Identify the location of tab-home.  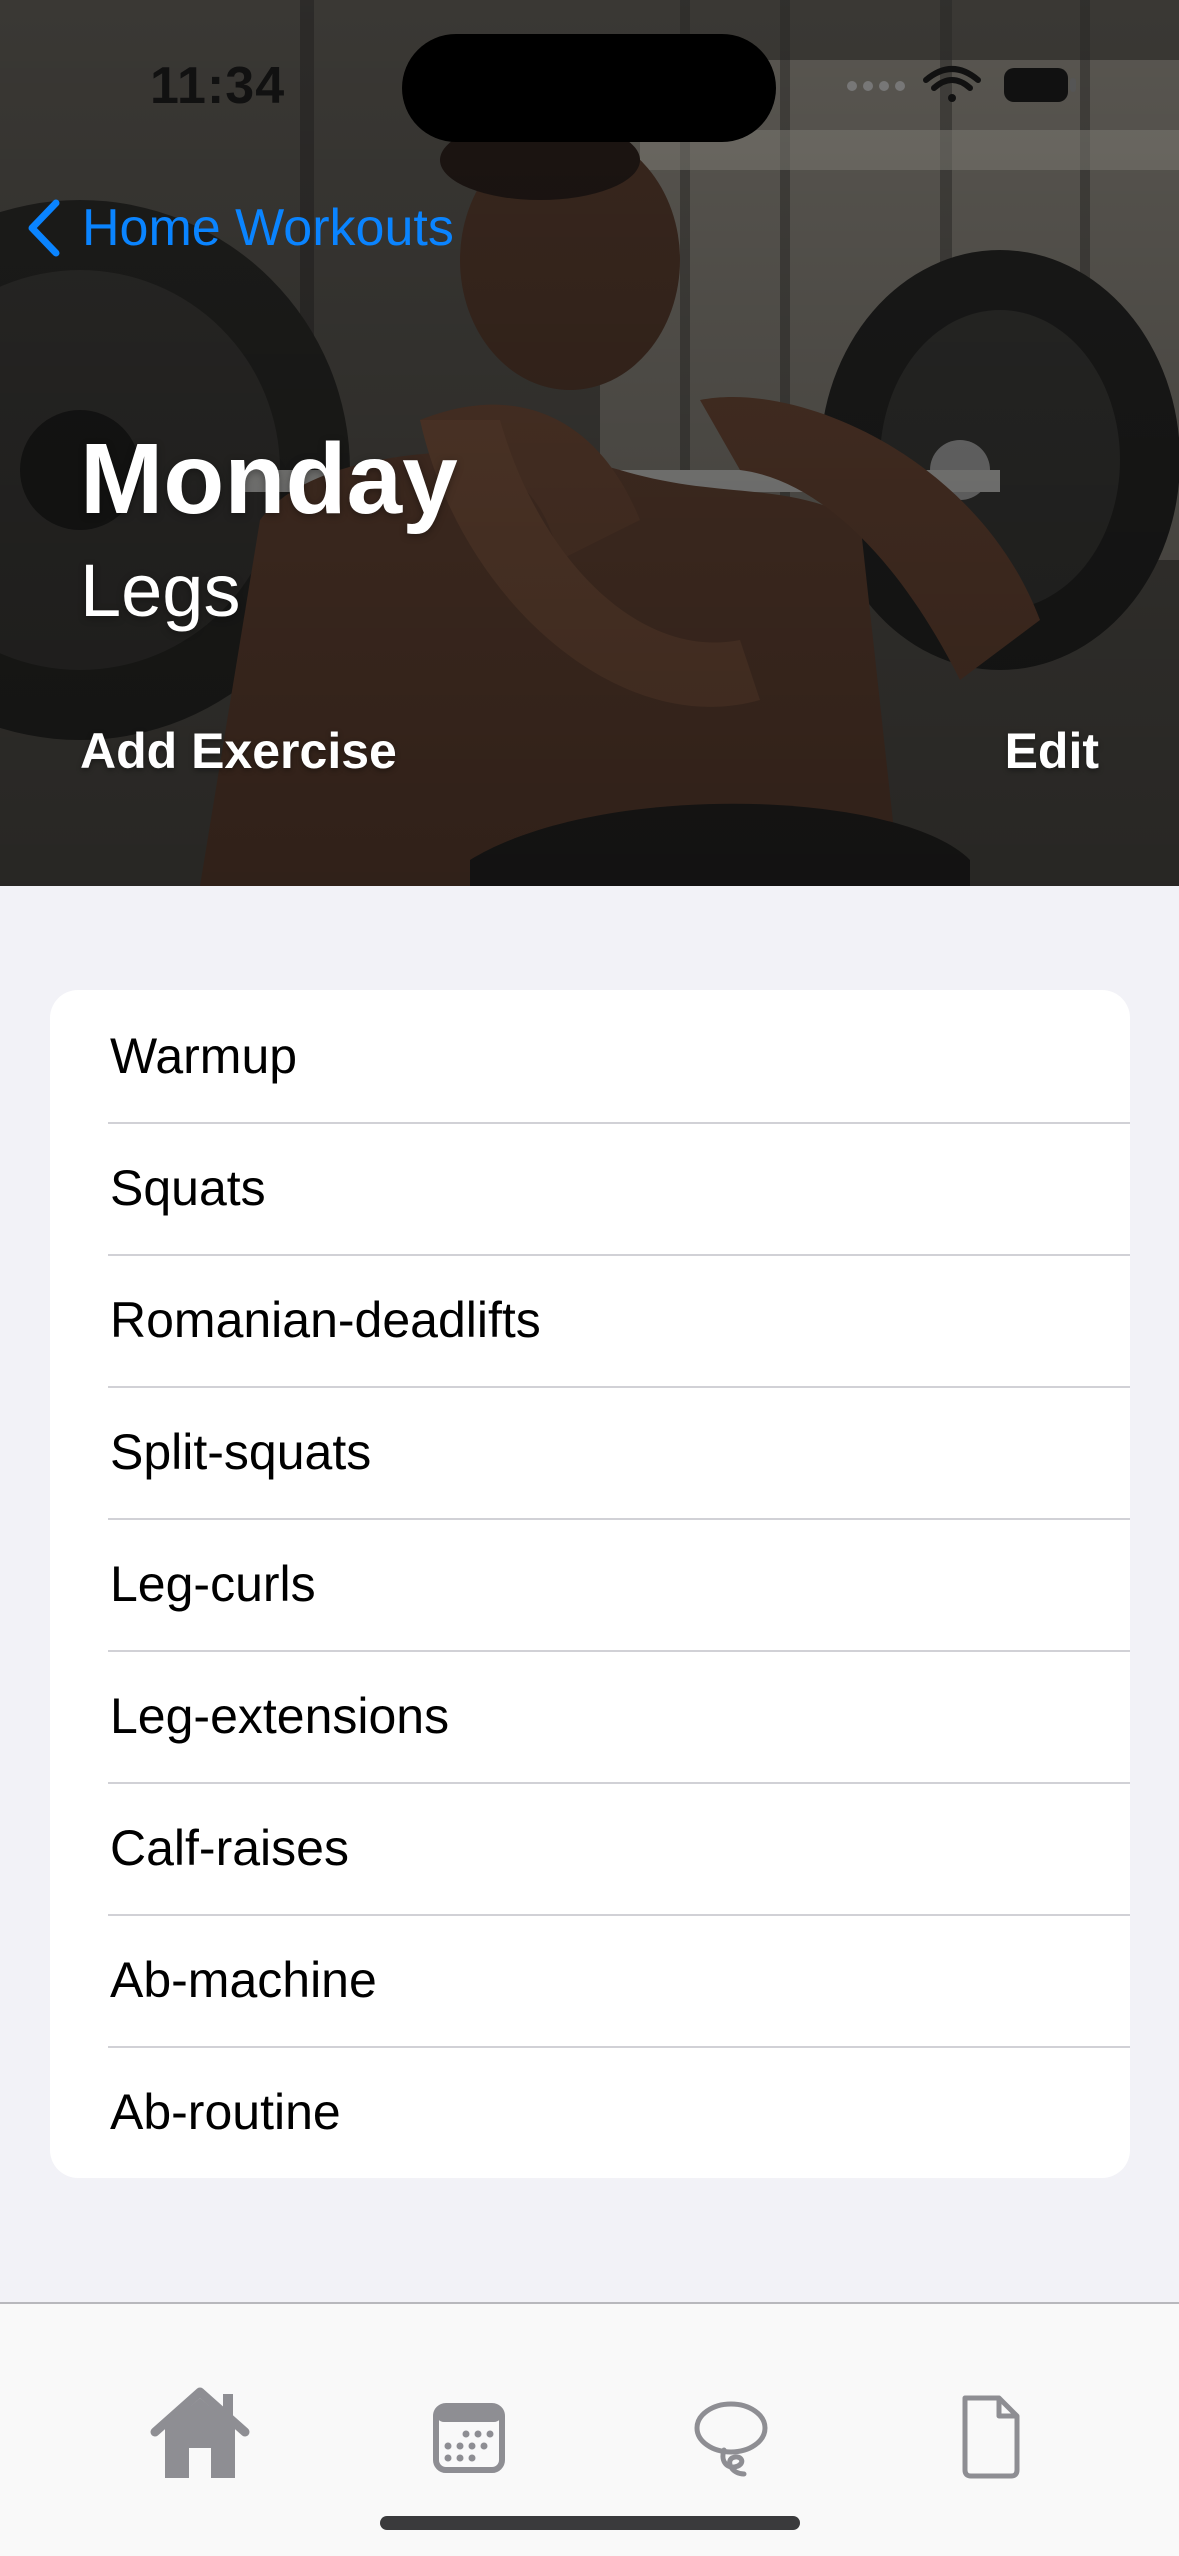
(200, 2434).